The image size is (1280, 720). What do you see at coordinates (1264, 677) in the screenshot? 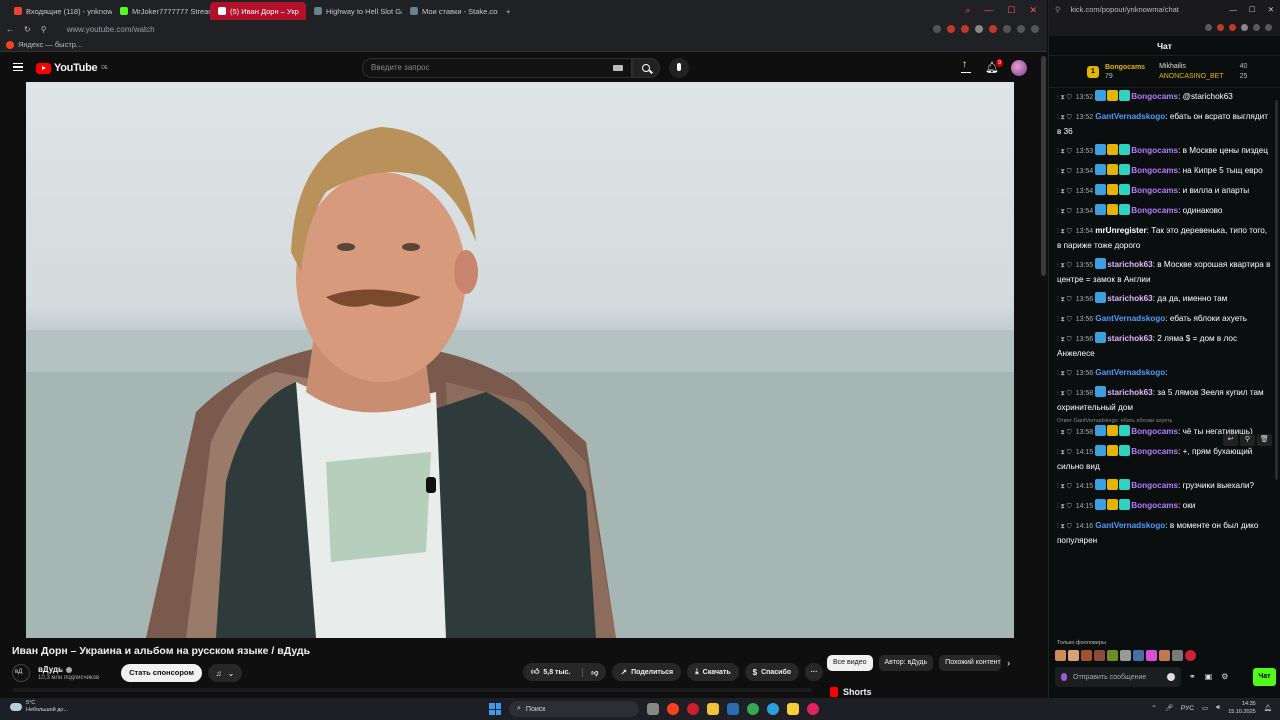
I see `send-chat-button: Чат` at bounding box center [1264, 677].